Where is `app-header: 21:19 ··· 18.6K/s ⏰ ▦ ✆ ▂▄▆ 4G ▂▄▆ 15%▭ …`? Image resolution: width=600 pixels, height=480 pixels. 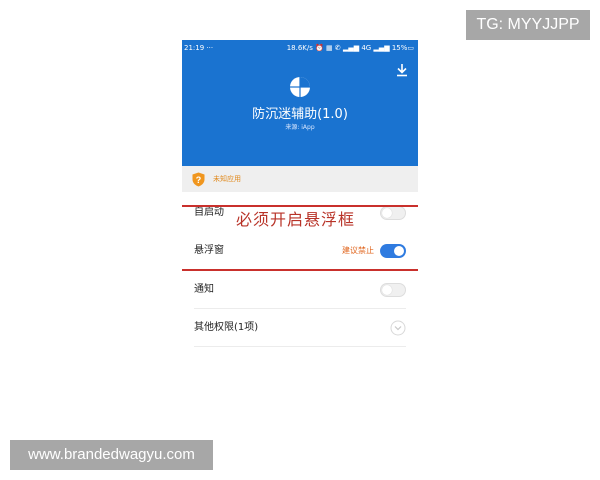
app-header: 21:19 ··· 18.6K/s ⏰ ▦ ✆ ▂▄▆ 4G ▂▄▆ 15%▭ … is located at coordinates (300, 103).